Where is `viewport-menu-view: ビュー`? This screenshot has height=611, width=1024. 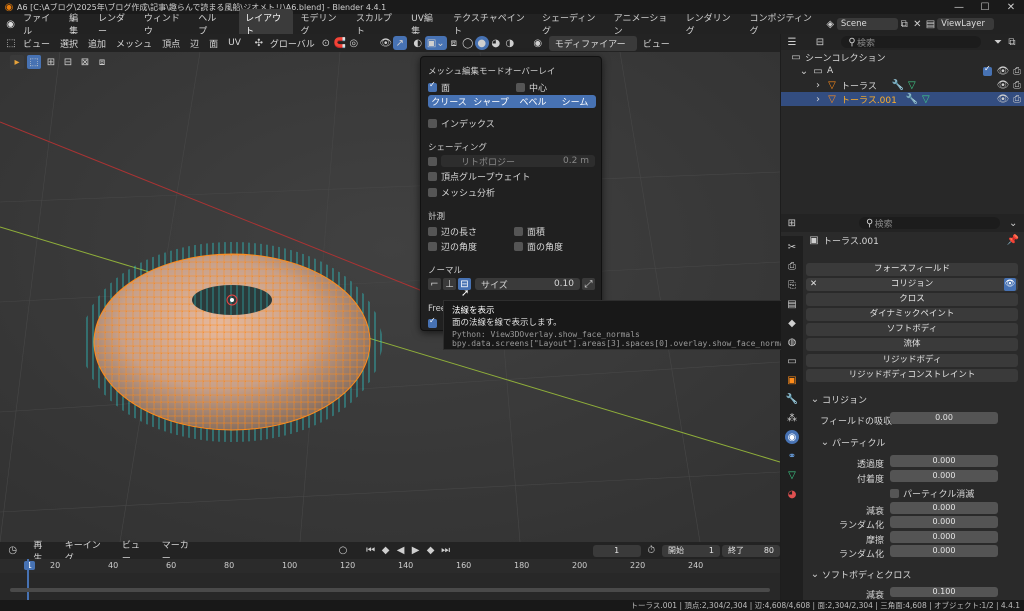 viewport-menu-view: ビュー is located at coordinates (36, 43).